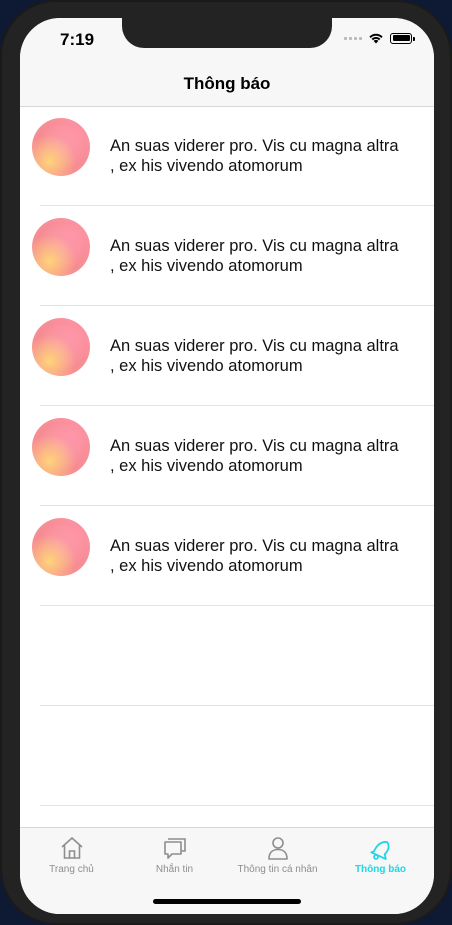 Image resolution: width=452 pixels, height=925 pixels. I want to click on bell-icon, so click(379, 850).